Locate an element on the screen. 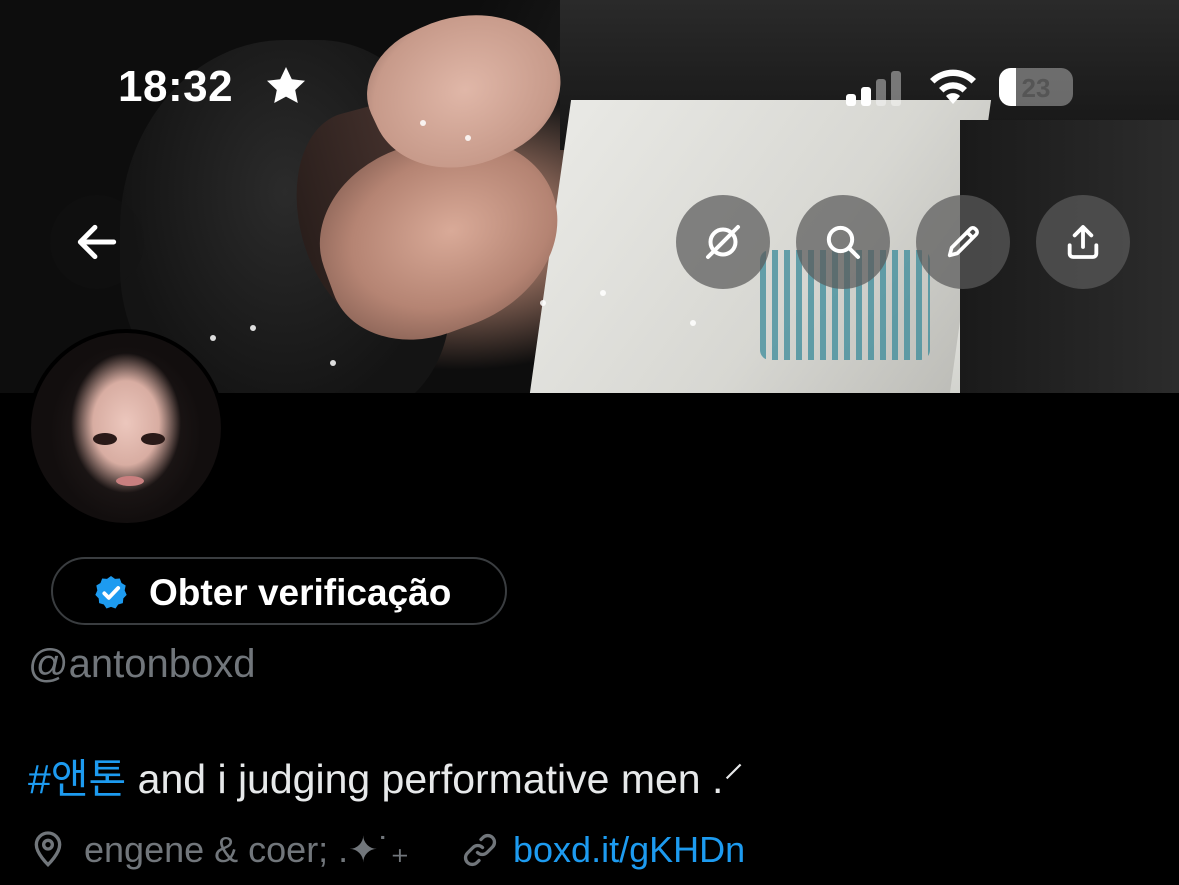  profile-website-link: boxd.it/gKHDn is located at coordinates (629, 850).